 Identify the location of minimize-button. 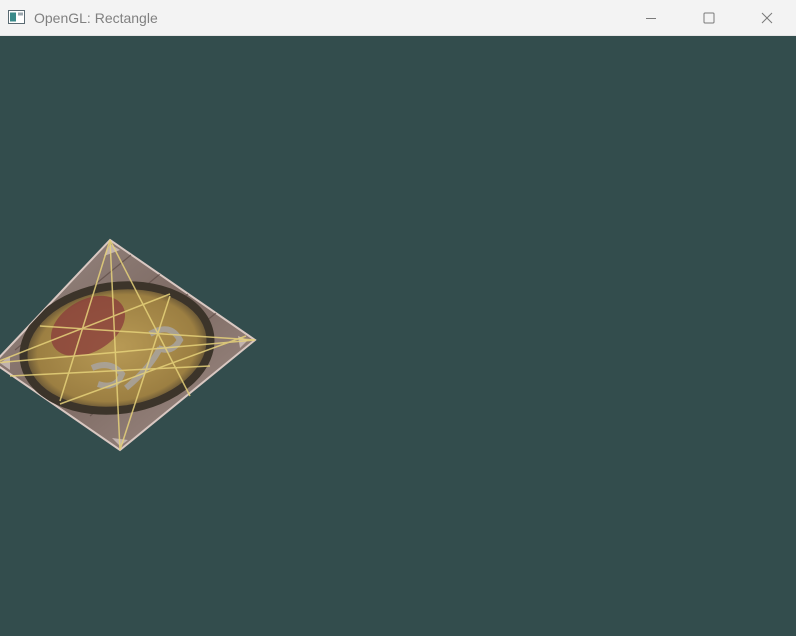
(651, 17).